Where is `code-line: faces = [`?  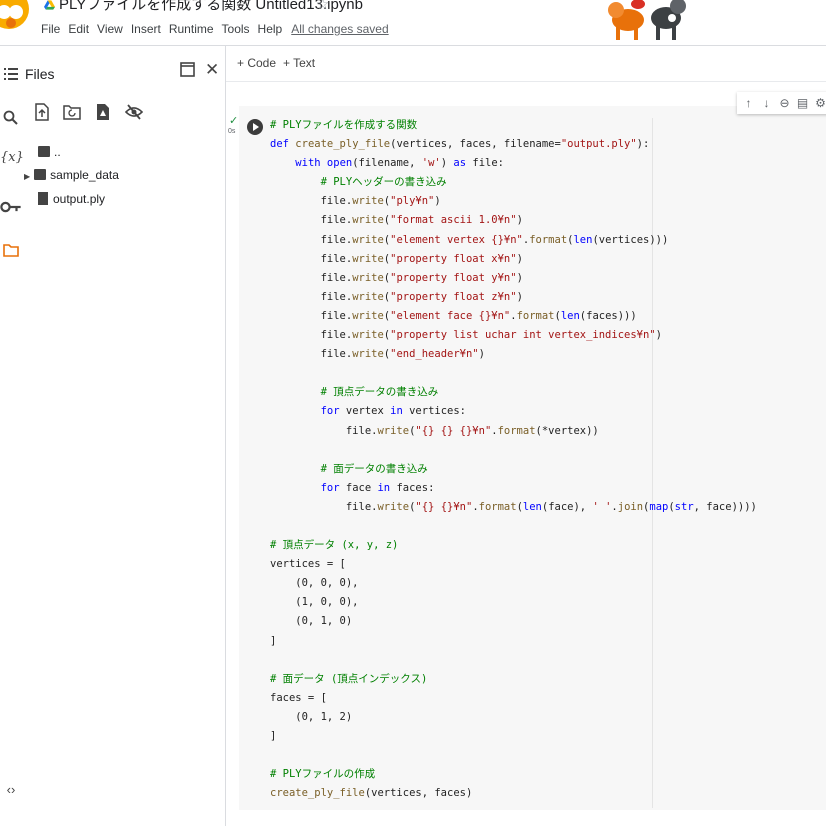
code-line: faces = [ is located at coordinates (298, 697).